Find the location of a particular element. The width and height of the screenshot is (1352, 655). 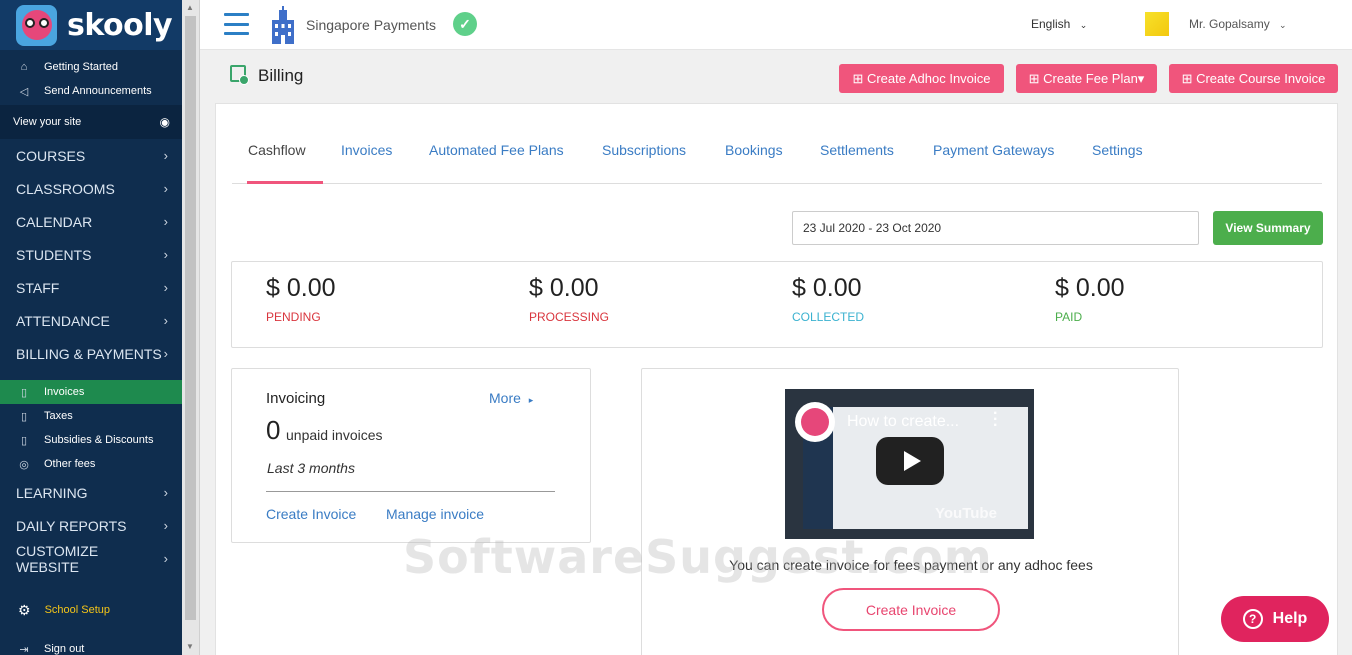

divider is located at coordinates (410, 491).